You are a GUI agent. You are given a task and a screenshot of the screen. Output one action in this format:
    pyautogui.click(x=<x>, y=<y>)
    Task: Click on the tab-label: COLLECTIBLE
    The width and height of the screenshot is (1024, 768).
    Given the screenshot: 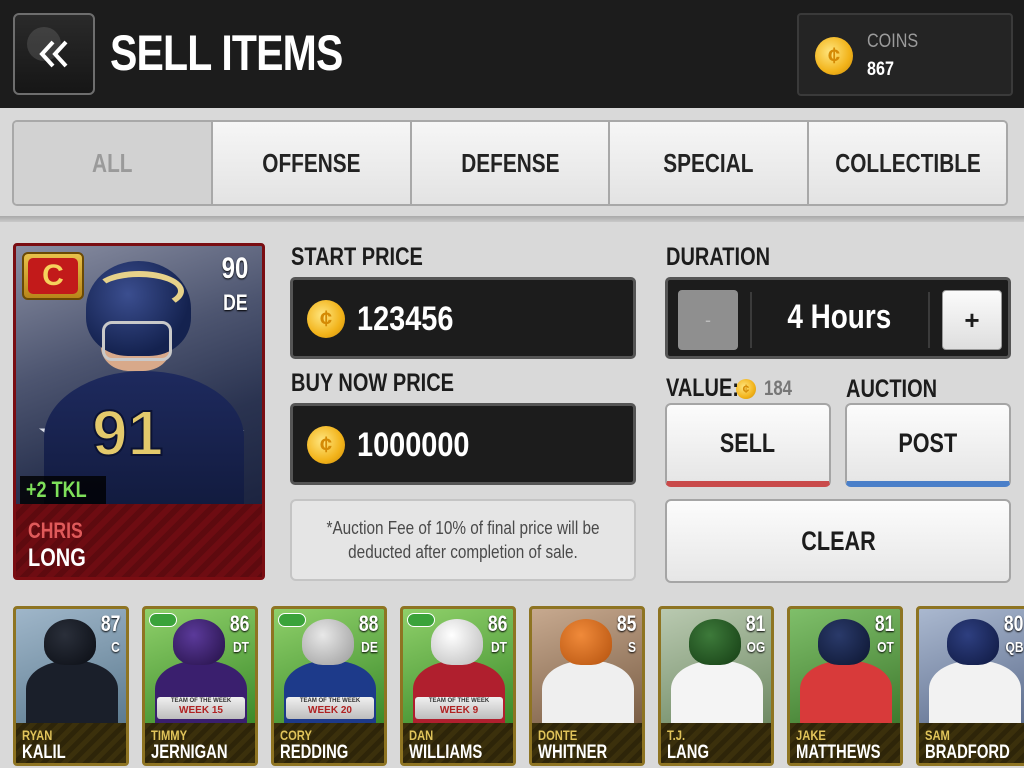 What is the action you would take?
    pyautogui.click(x=907, y=162)
    